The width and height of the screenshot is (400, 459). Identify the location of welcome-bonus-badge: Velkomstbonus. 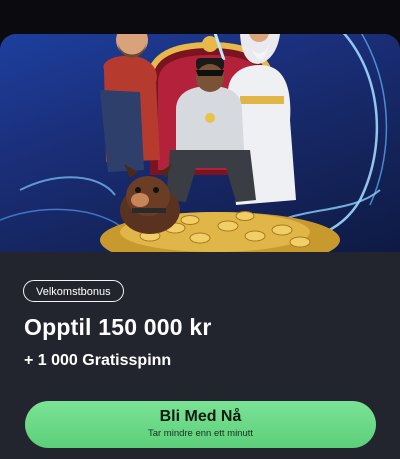
(73, 291).